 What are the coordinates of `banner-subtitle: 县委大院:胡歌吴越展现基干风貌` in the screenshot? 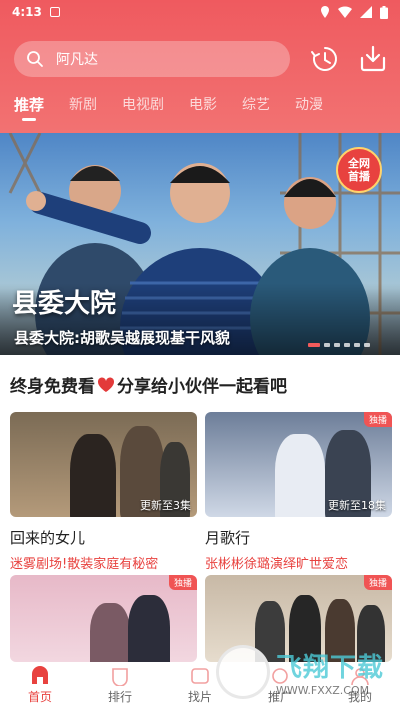 It's located at (122, 338).